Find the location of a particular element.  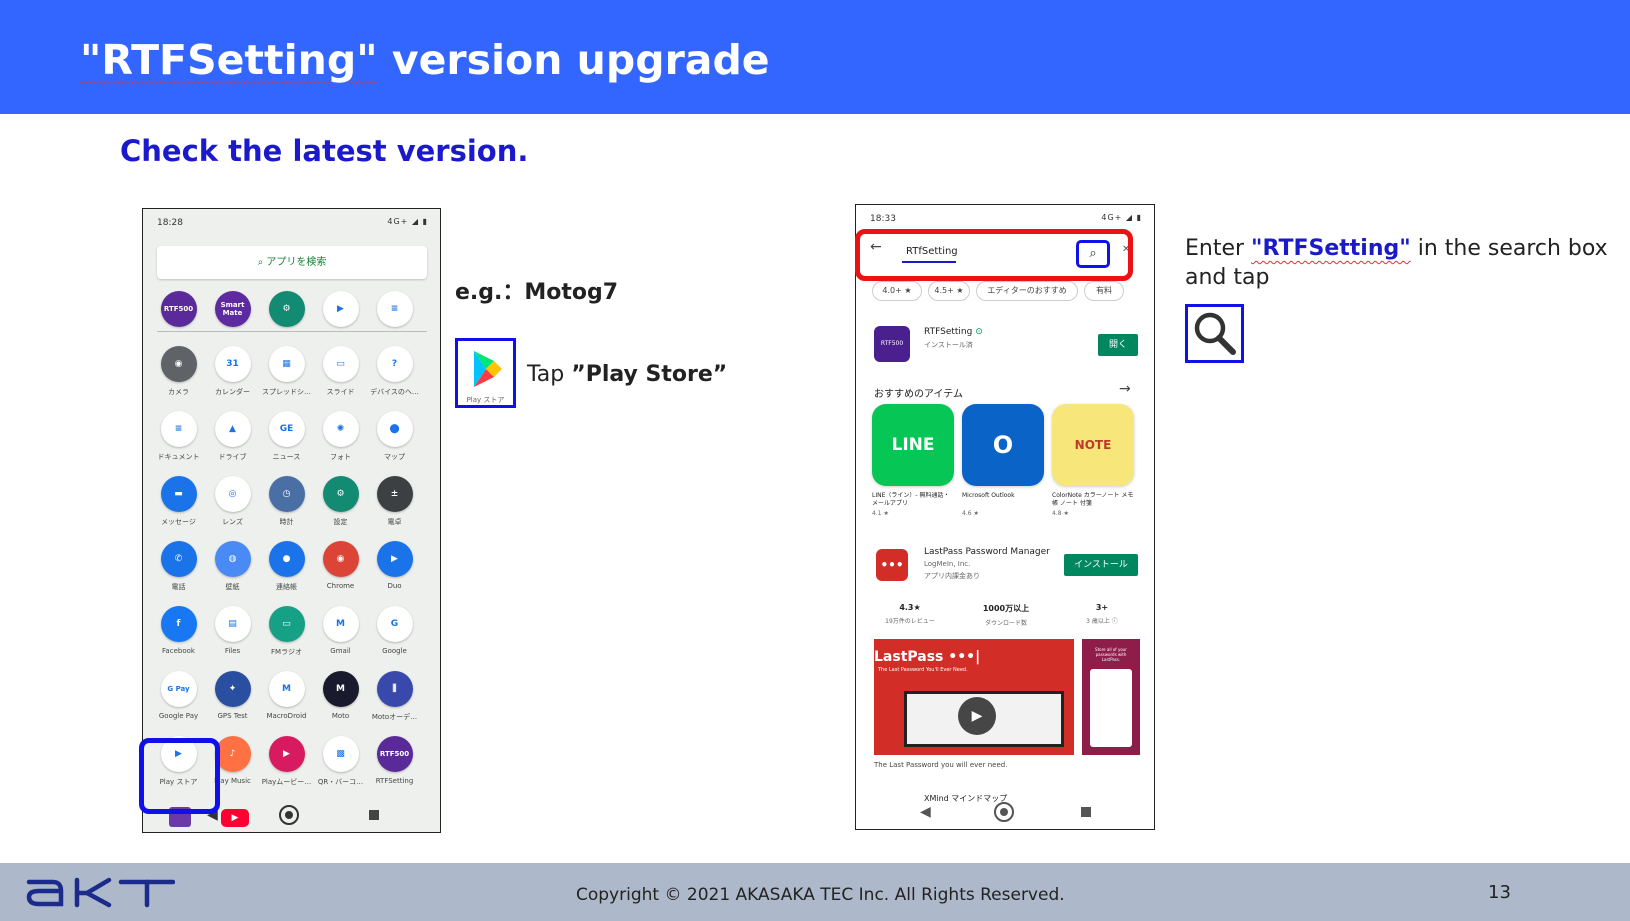

app-macrodroid: M MacroDroid is located at coordinates (286, 695).